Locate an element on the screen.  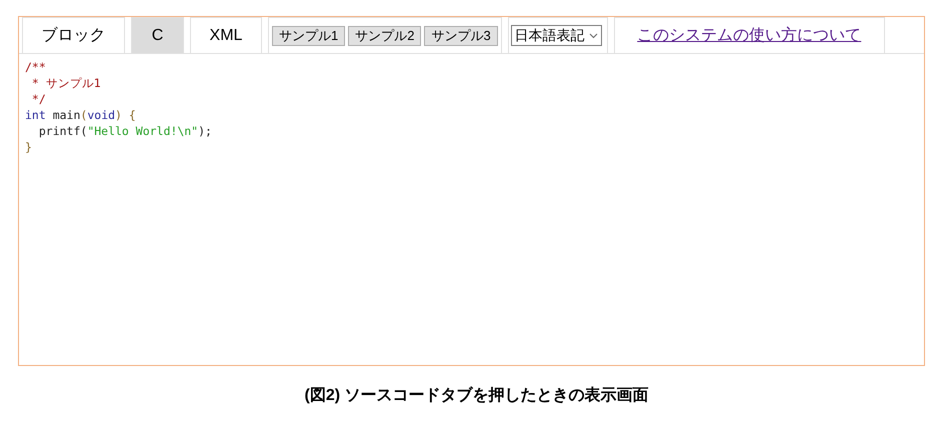
code-line: printf("Hello World!\n"); is located at coordinates (125, 131).